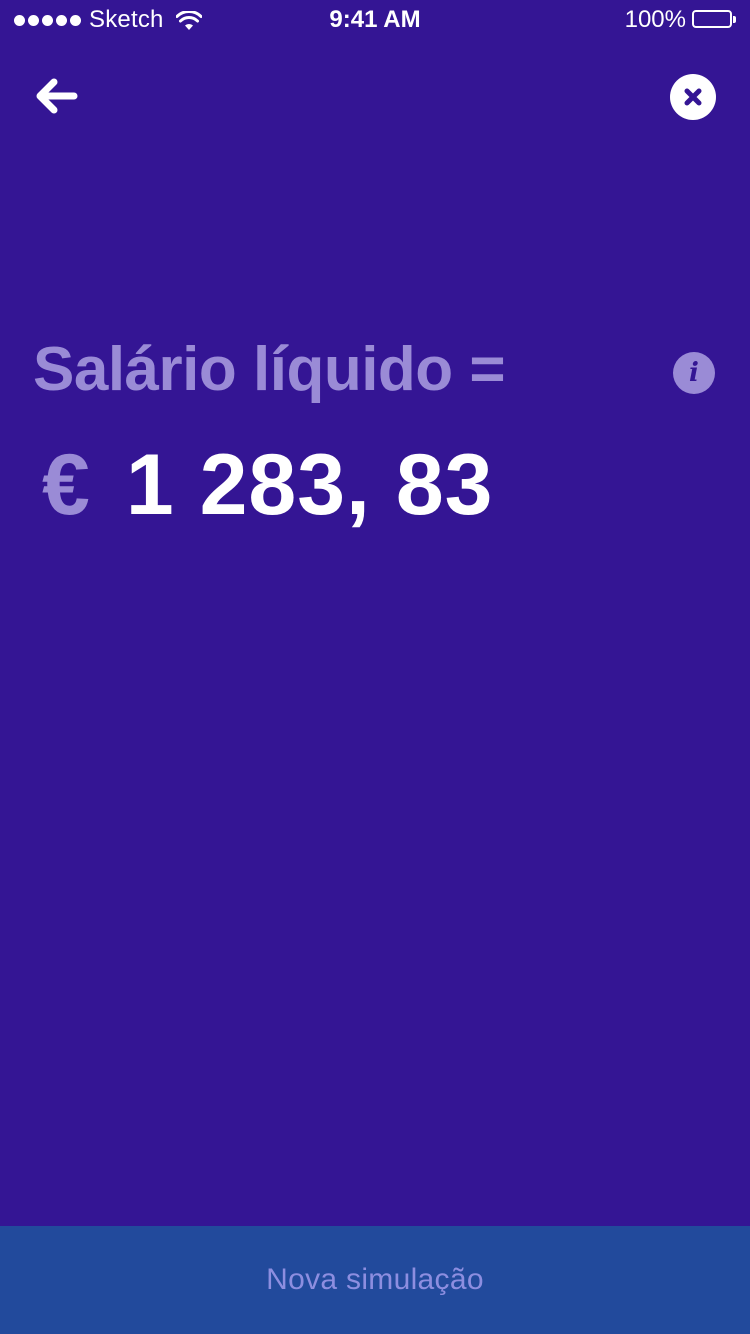  I want to click on battery-icon, so click(715, 20).